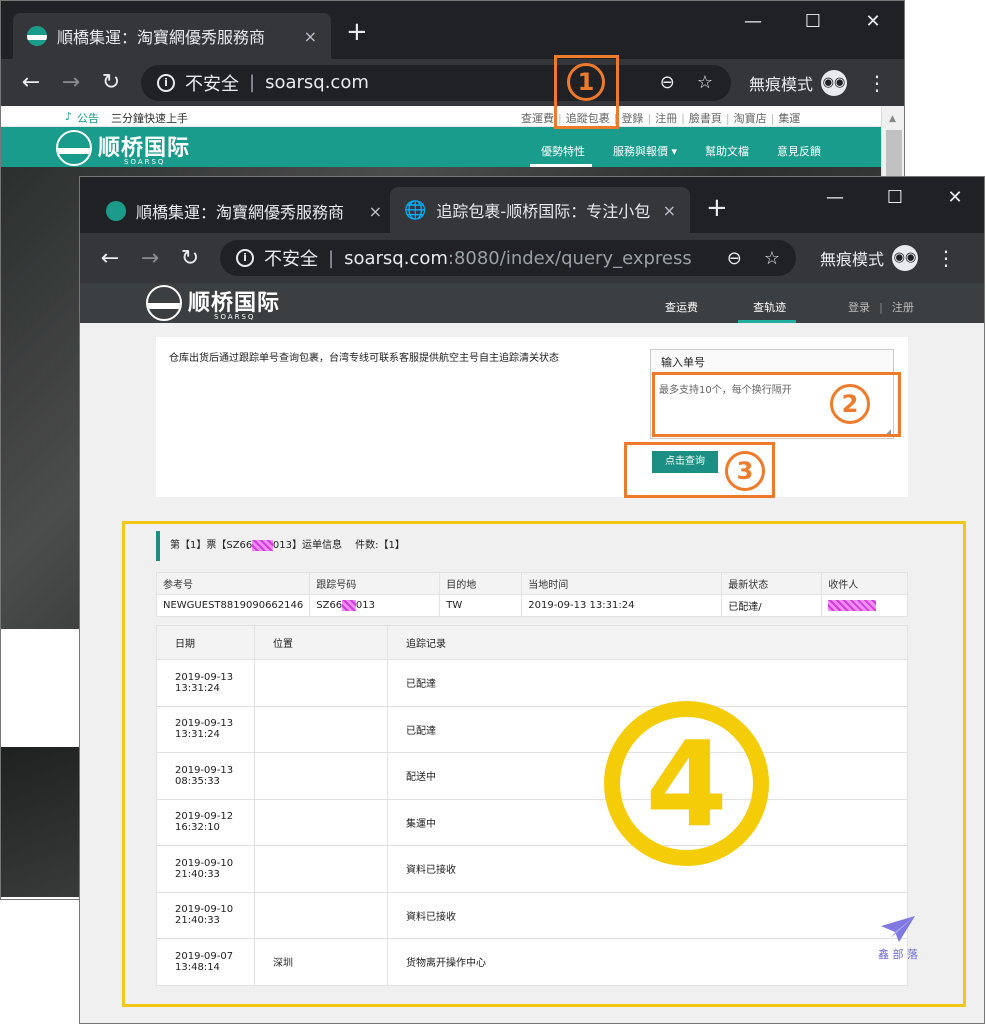 Image resolution: width=987 pixels, height=1024 pixels. I want to click on browser-toolbar: ← → ↻ i 不安全 | soarsq.com ⊖ ☆ 無痕模式 ◉◉ ⋮, so click(452, 82).